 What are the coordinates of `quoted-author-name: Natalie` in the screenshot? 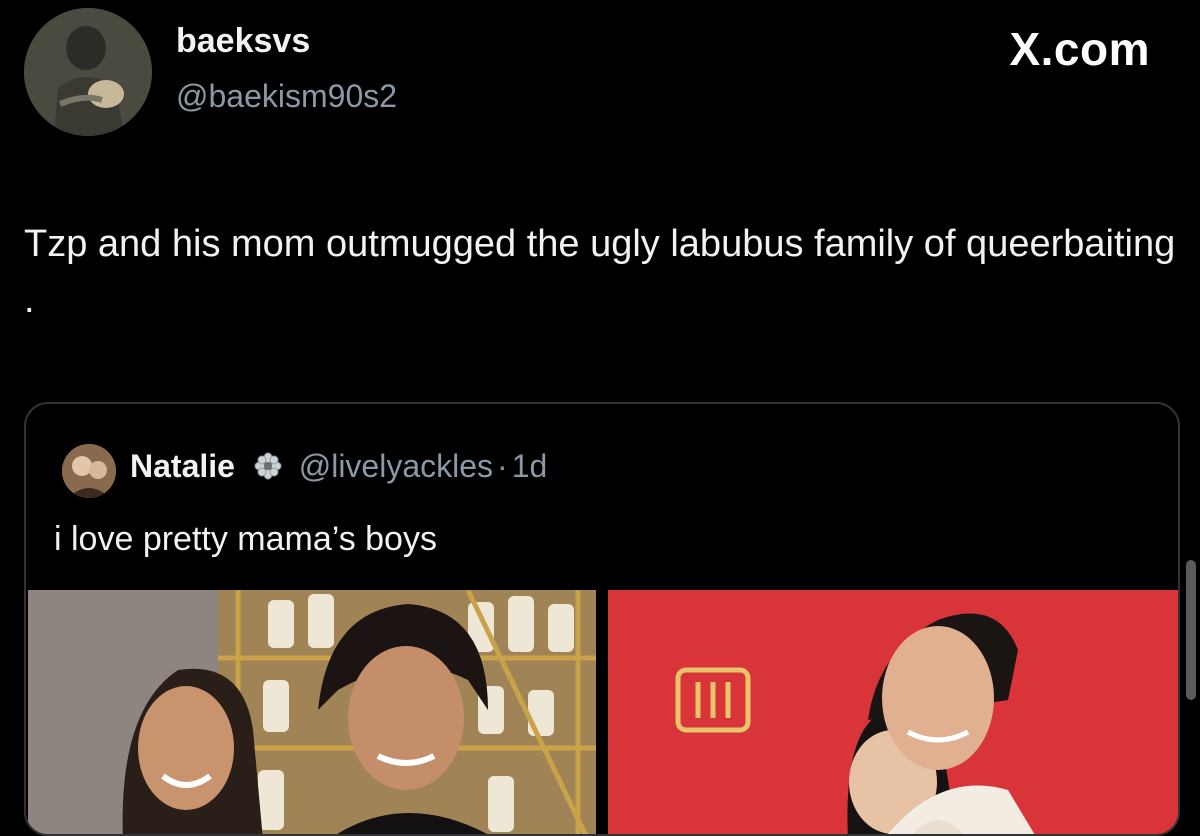 It's located at (182, 466).